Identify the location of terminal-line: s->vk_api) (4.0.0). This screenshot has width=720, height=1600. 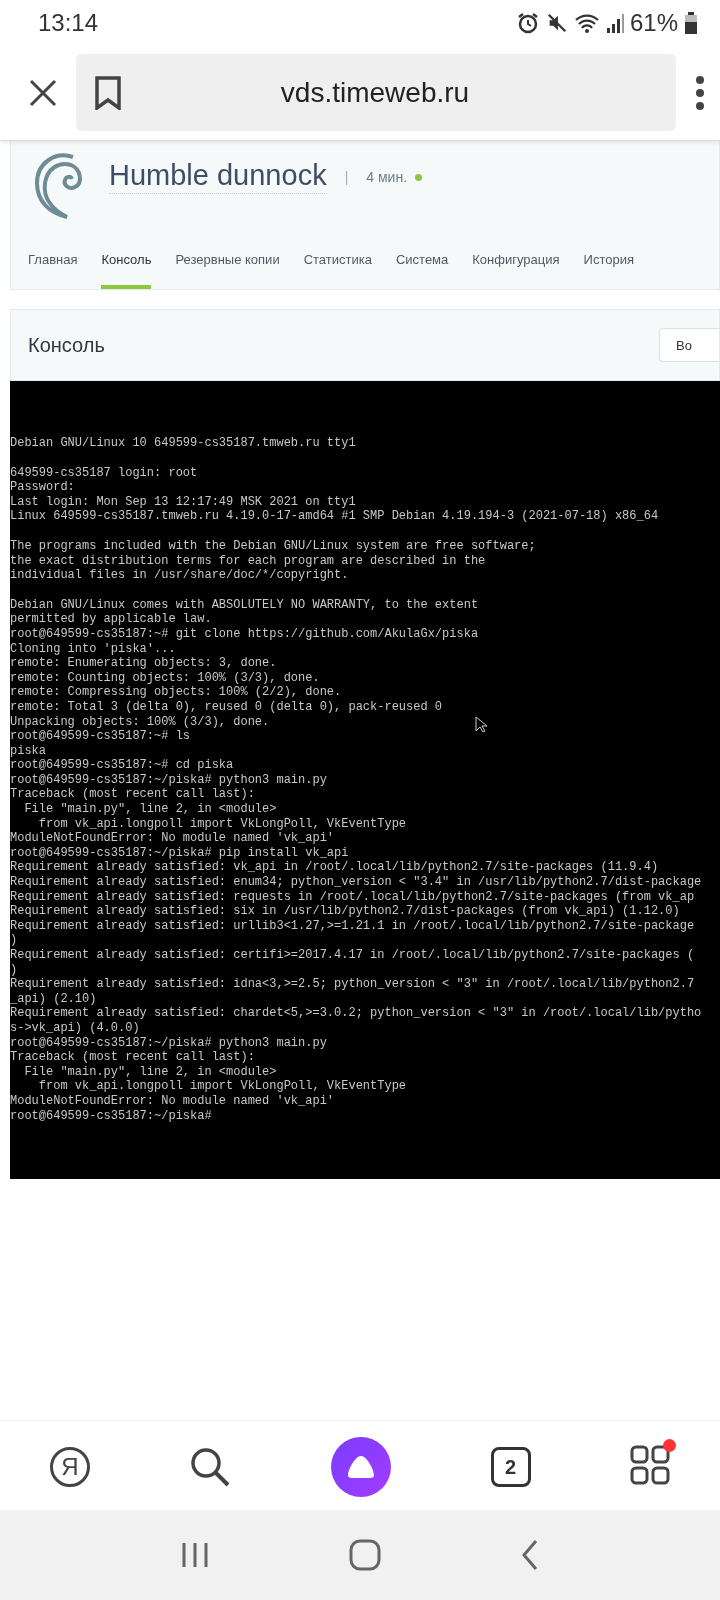
(75, 1028).